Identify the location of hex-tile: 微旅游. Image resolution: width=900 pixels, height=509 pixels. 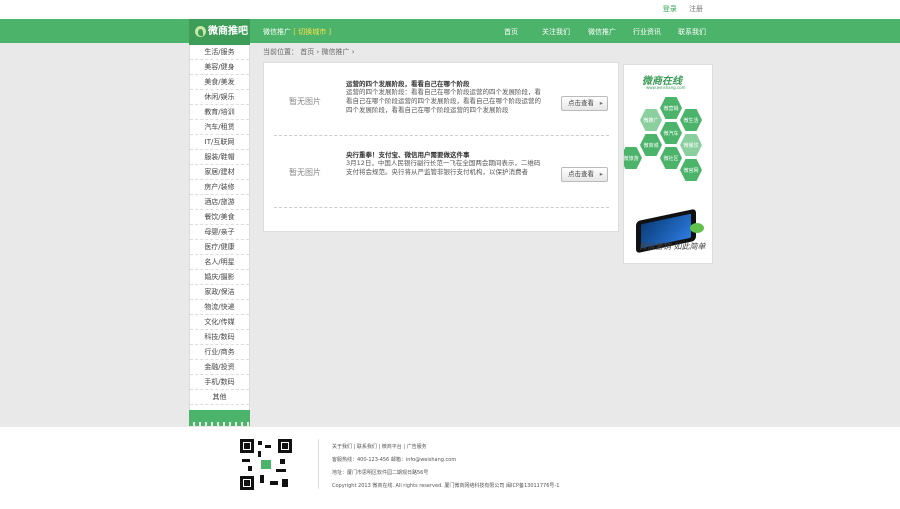
(633, 158).